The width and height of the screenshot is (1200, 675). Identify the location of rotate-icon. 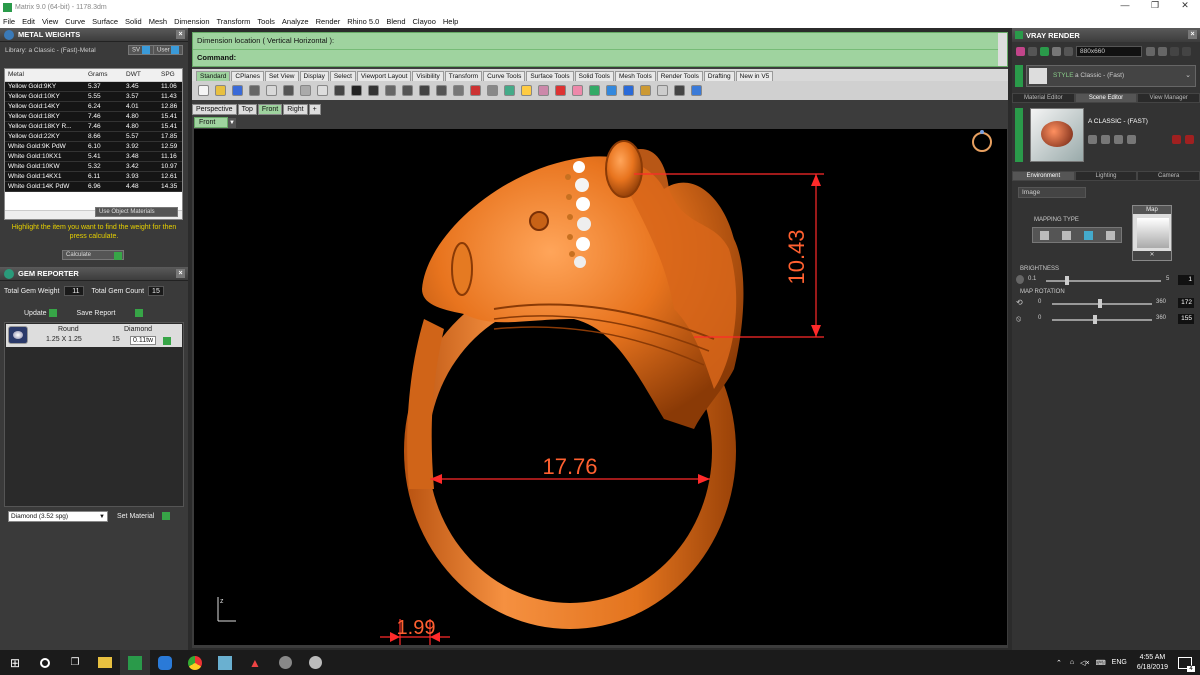
(373, 90).